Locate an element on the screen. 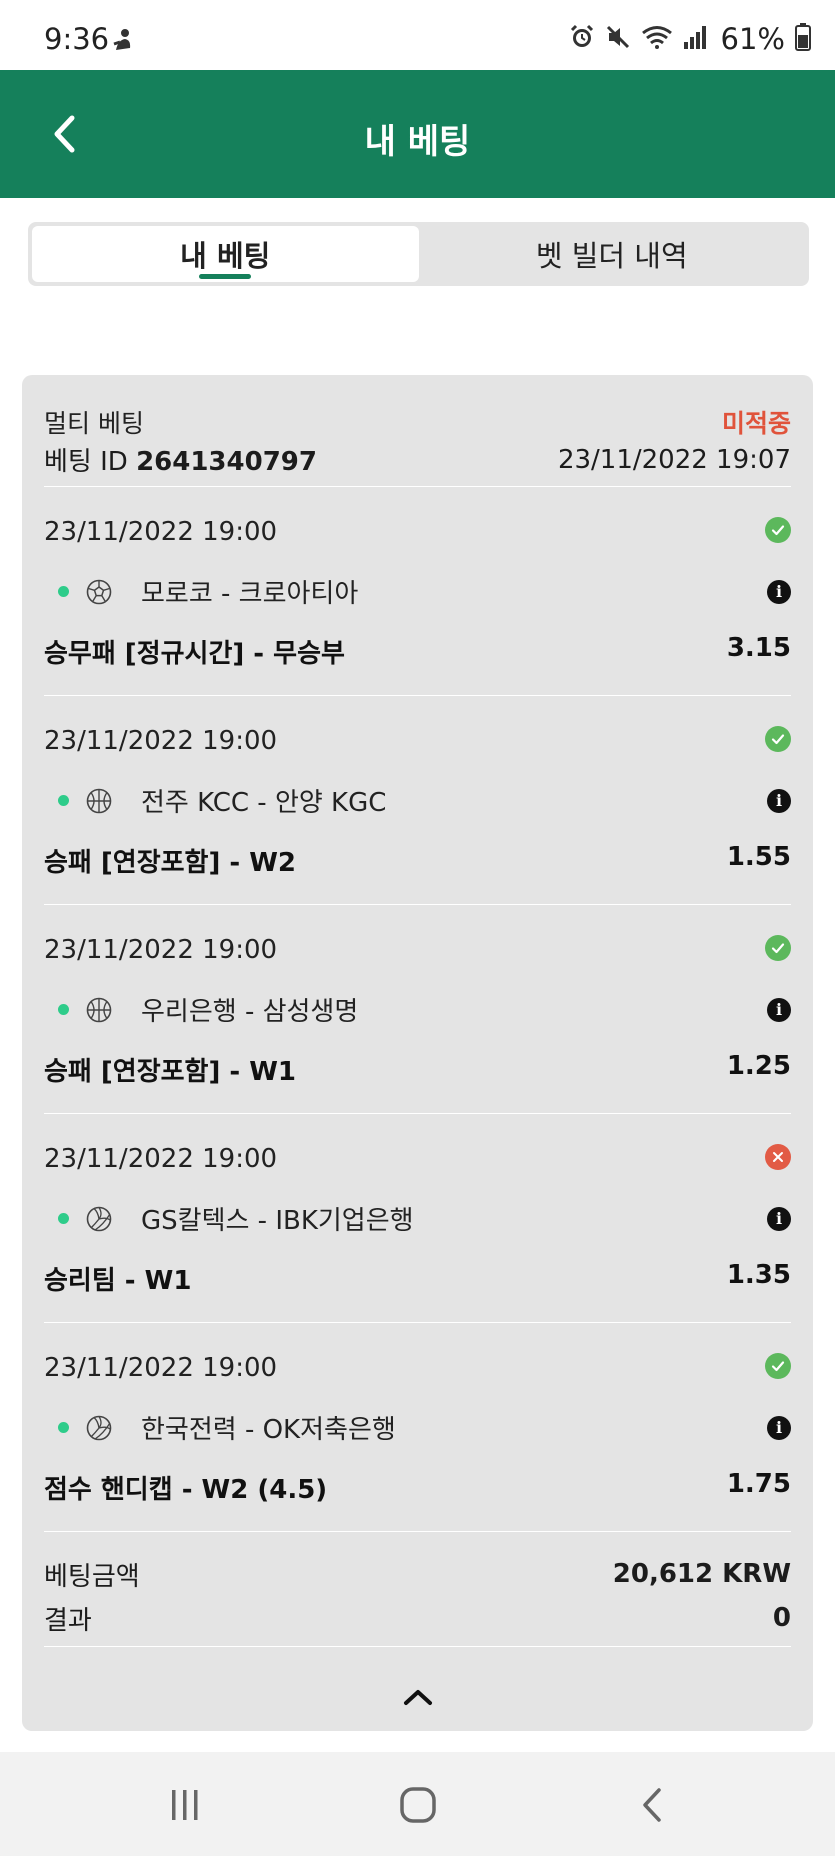 This screenshot has width=835, height=1856. system-back-button is located at coordinates (652, 1805).